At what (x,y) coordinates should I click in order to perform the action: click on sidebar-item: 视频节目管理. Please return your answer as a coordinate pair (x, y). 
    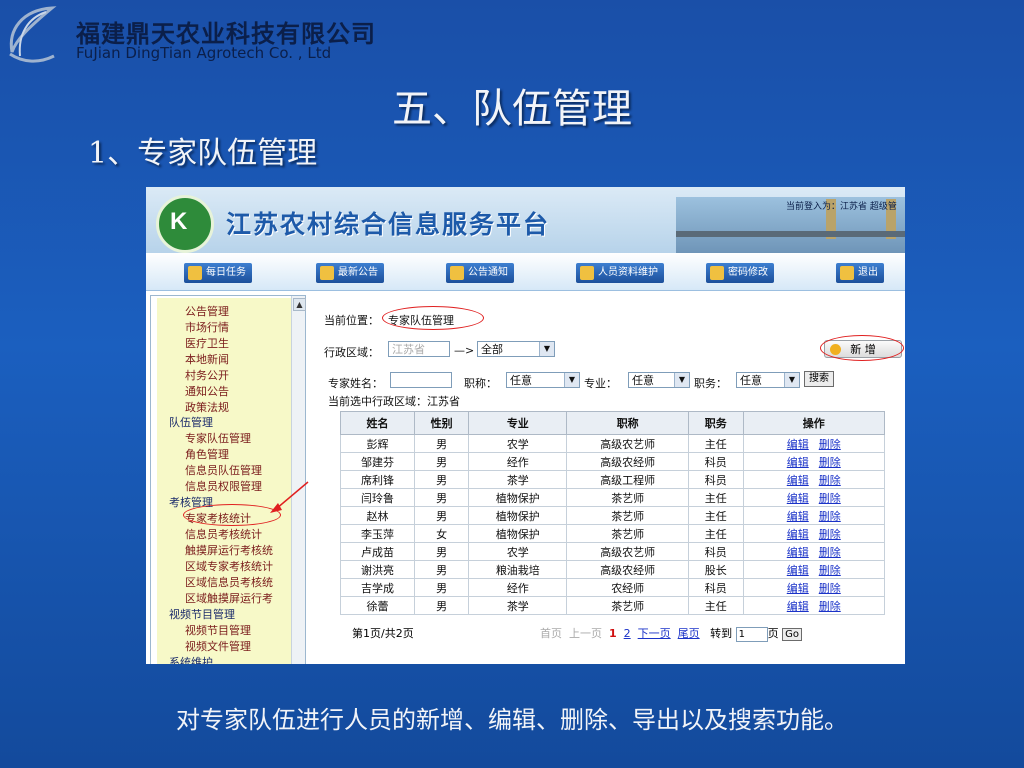
    Looking at the image, I should click on (218, 630).